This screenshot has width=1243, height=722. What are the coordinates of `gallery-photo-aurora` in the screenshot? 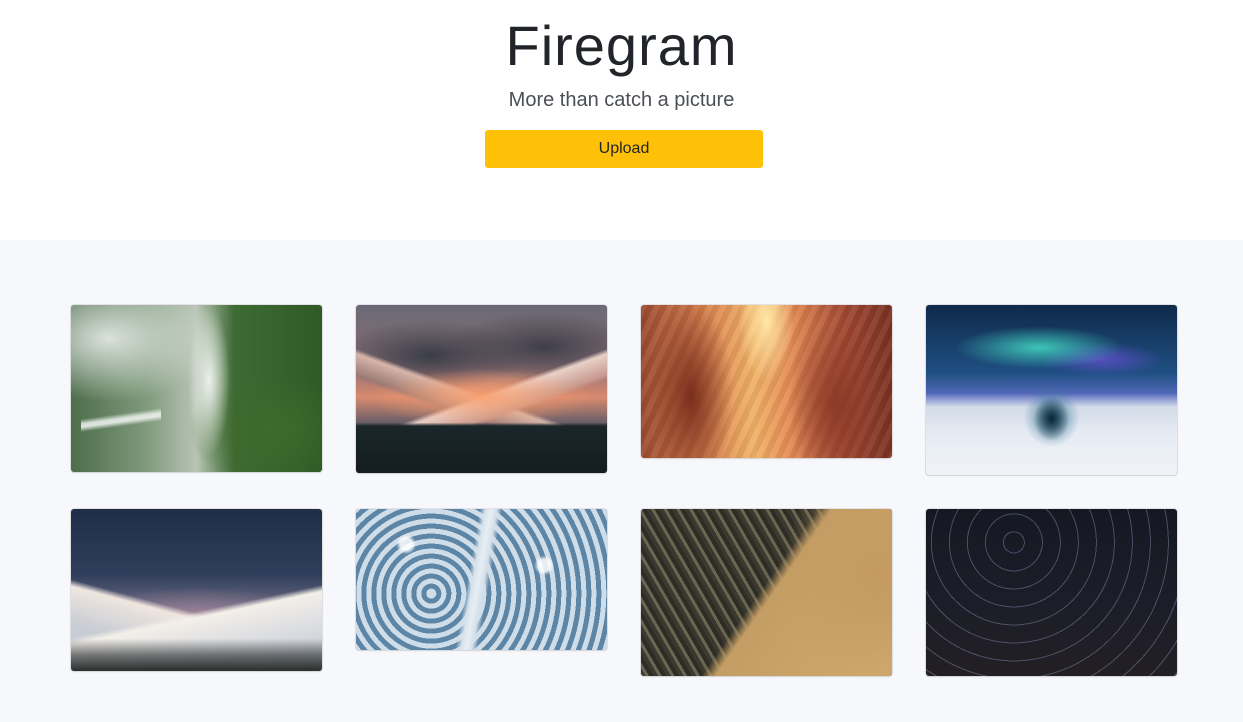 It's located at (1051, 390).